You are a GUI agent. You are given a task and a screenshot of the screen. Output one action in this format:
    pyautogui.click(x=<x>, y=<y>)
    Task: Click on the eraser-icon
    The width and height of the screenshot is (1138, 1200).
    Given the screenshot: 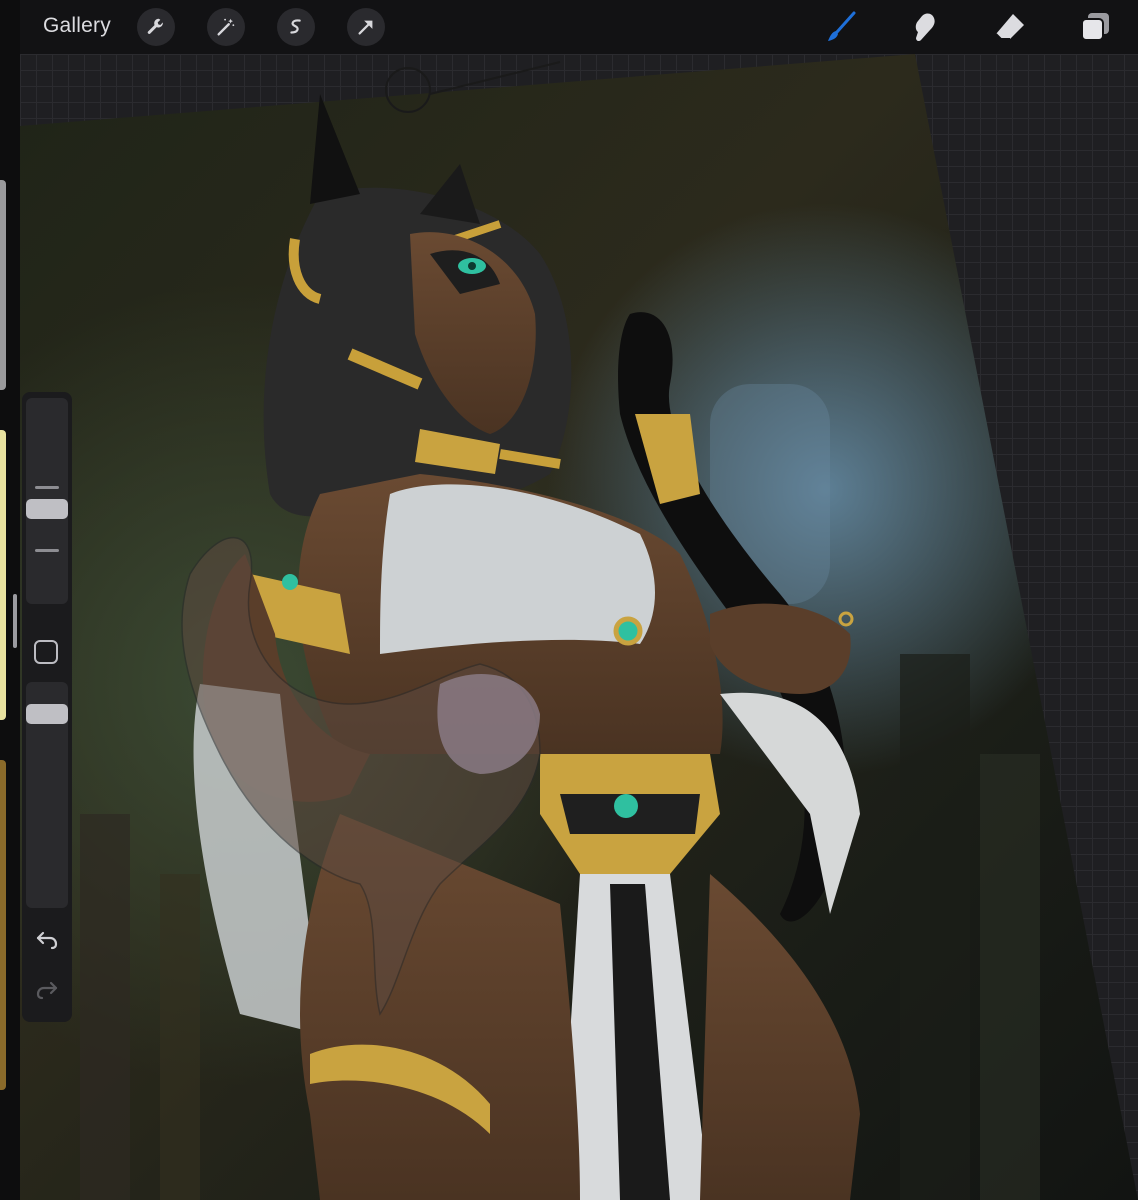 What is the action you would take?
    pyautogui.click(x=1009, y=27)
    